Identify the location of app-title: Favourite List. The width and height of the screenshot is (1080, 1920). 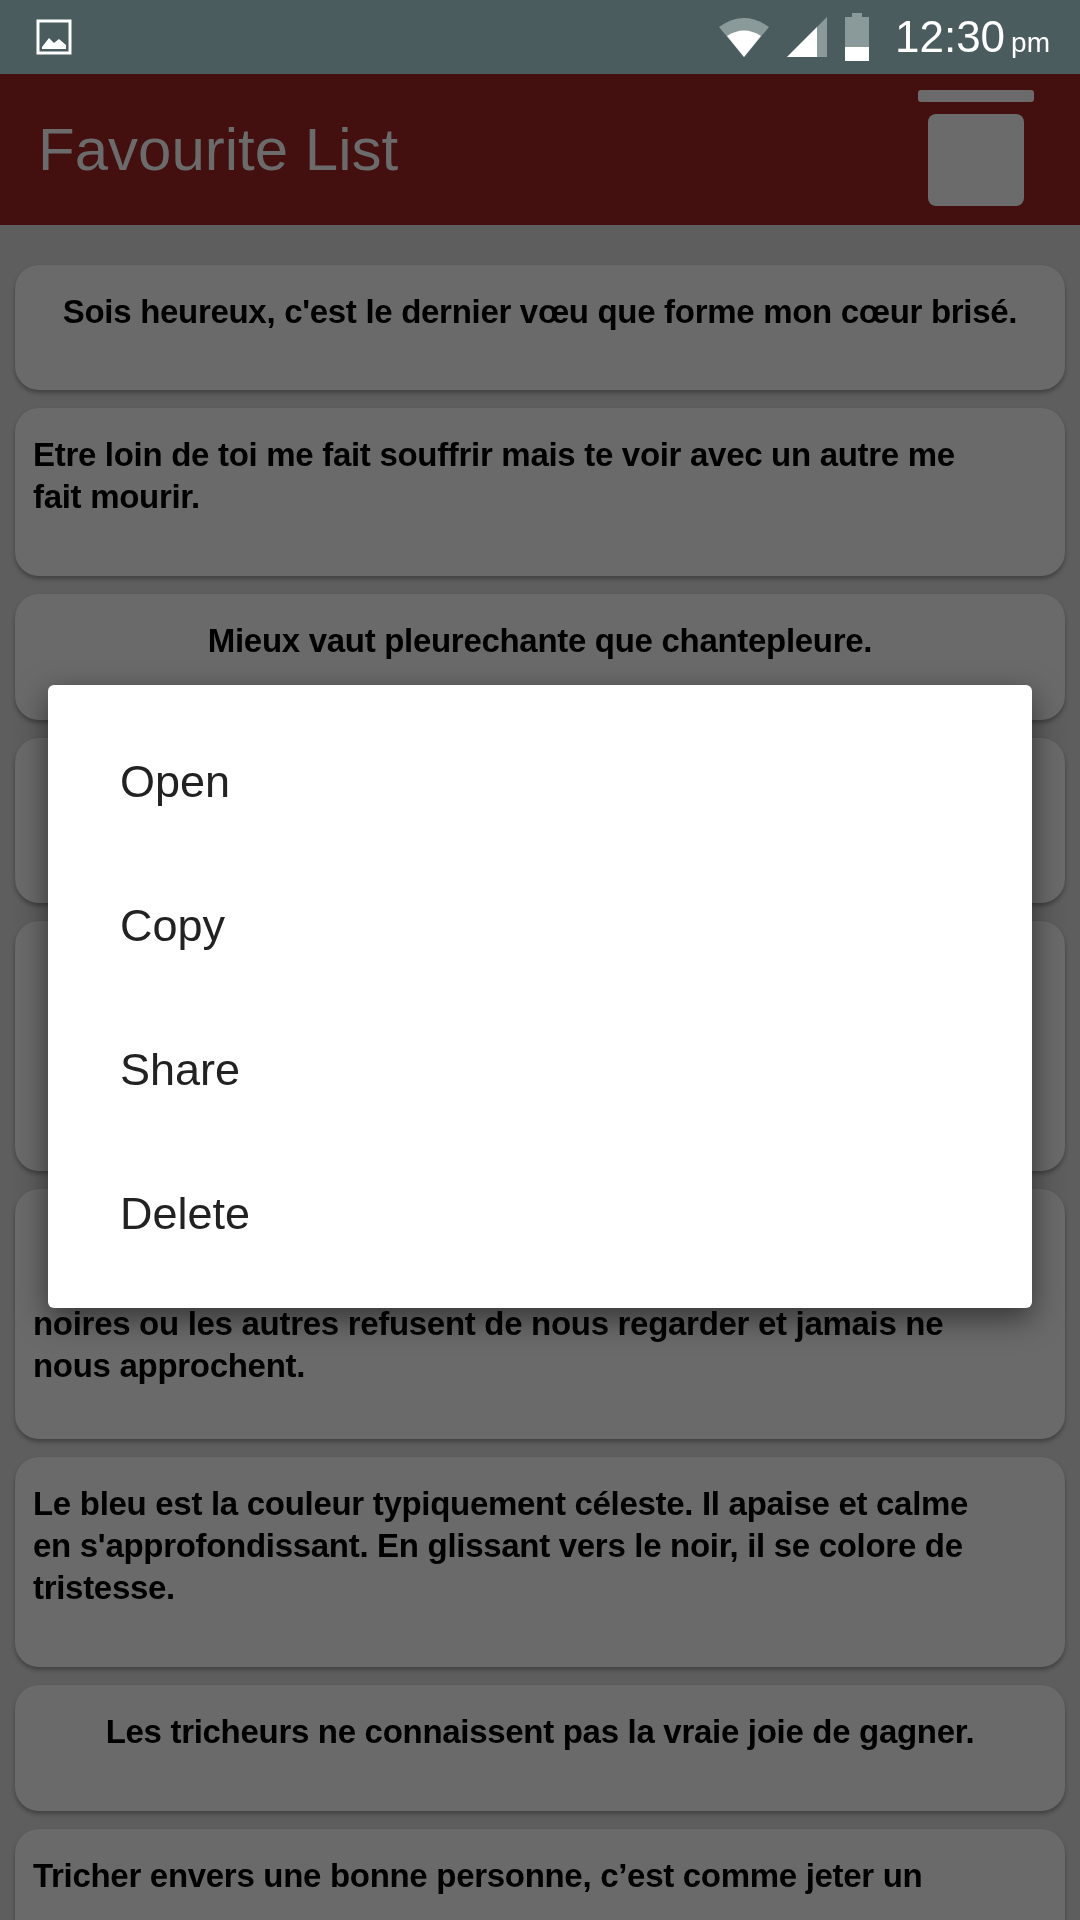
(218, 149).